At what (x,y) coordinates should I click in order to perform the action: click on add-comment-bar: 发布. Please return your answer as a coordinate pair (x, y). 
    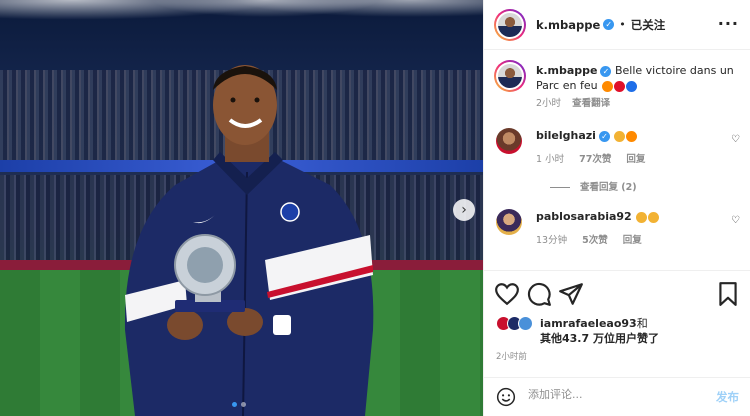
    Looking at the image, I should click on (617, 396).